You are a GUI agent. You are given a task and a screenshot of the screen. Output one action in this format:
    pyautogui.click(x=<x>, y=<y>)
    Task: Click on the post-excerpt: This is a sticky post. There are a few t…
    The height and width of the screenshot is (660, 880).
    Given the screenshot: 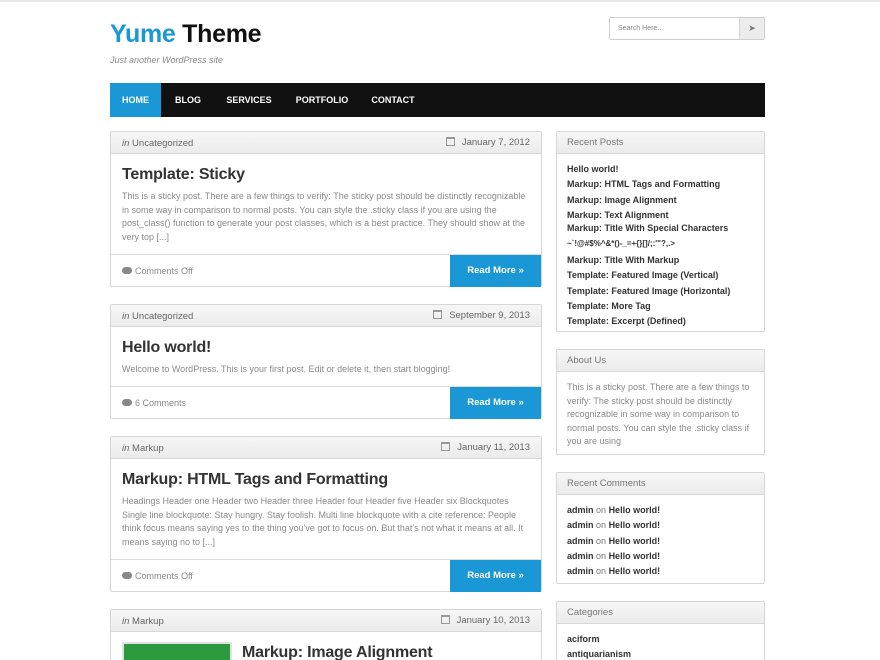 What is the action you would take?
    pyautogui.click(x=324, y=216)
    